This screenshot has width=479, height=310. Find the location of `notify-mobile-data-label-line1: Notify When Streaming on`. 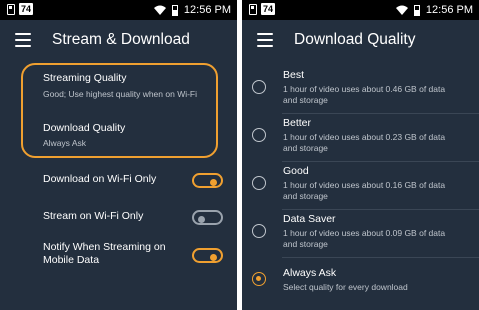

notify-mobile-data-label-line1: Notify When Streaming on is located at coordinates (104, 247).